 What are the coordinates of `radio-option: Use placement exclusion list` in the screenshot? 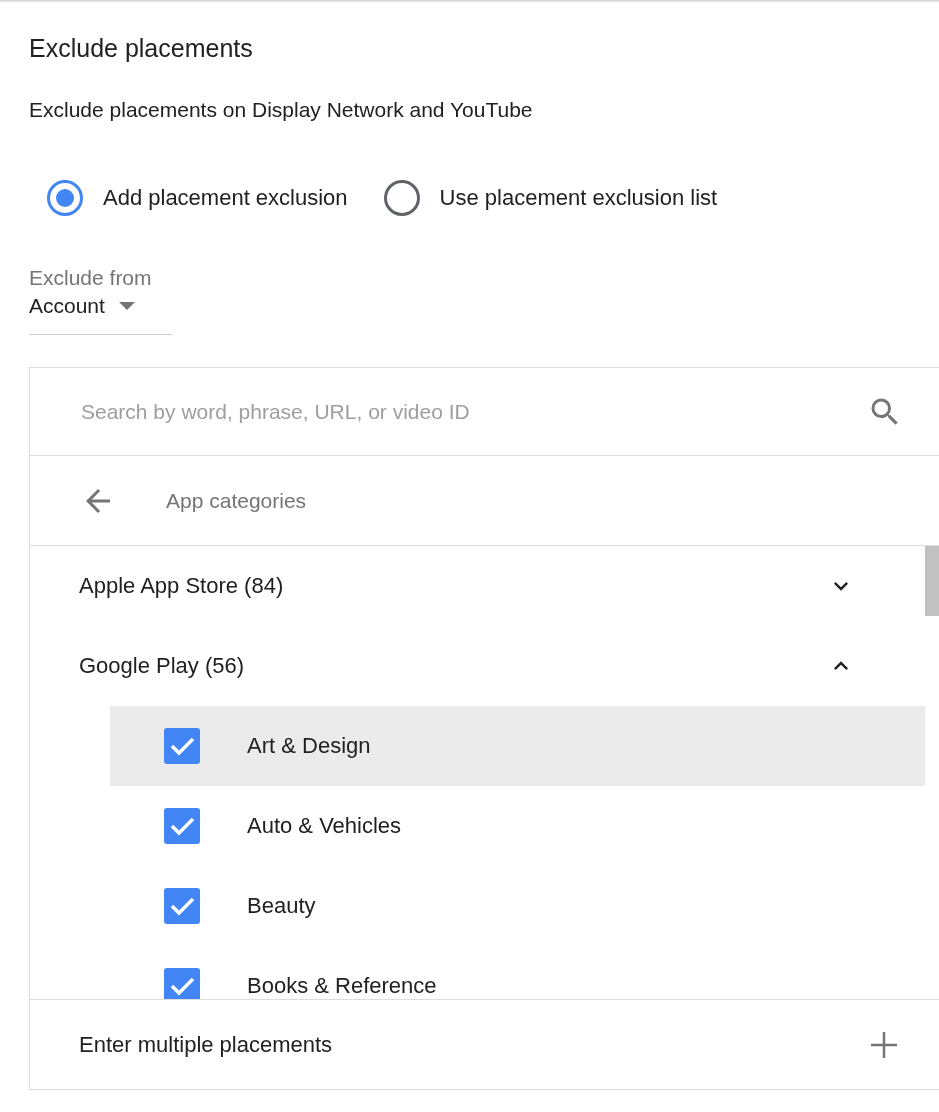 It's located at (550, 198).